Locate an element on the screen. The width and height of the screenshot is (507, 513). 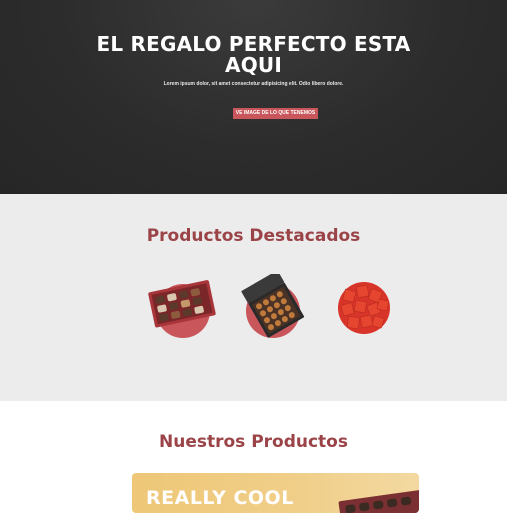
red-candy-icon is located at coordinates (365, 306).